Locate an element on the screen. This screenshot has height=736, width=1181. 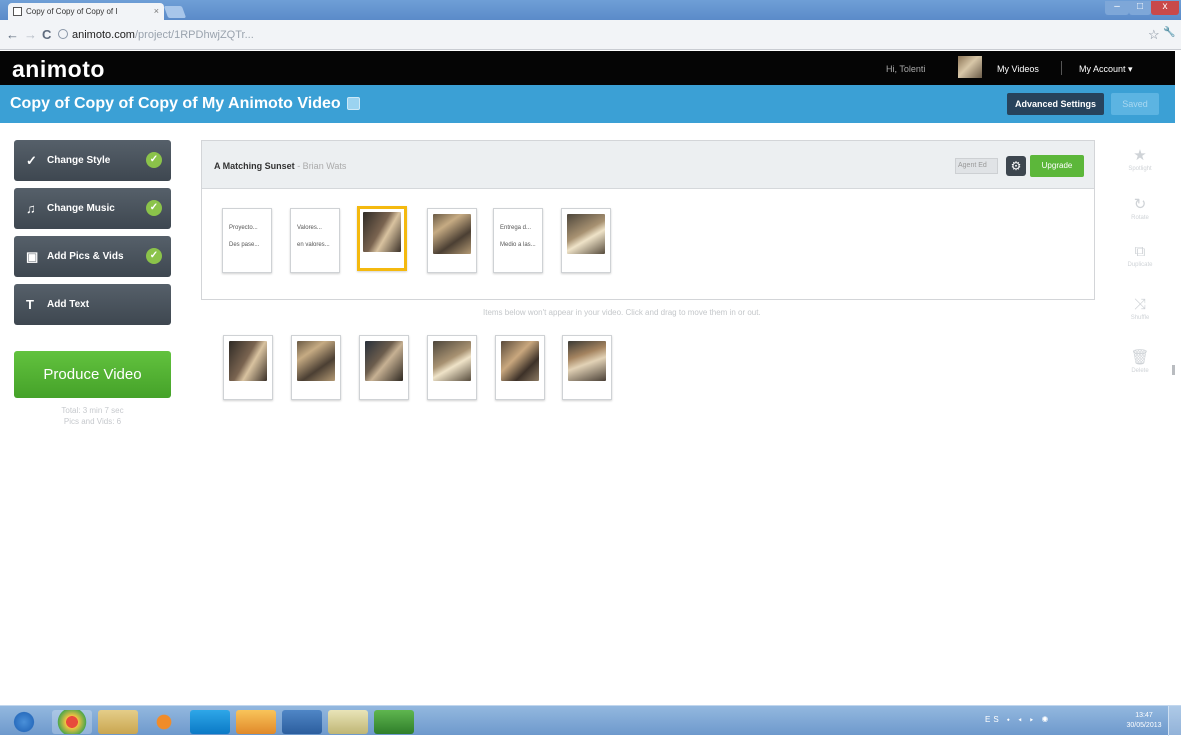
tool-label: Spotlight is located at coordinates (1140, 169).